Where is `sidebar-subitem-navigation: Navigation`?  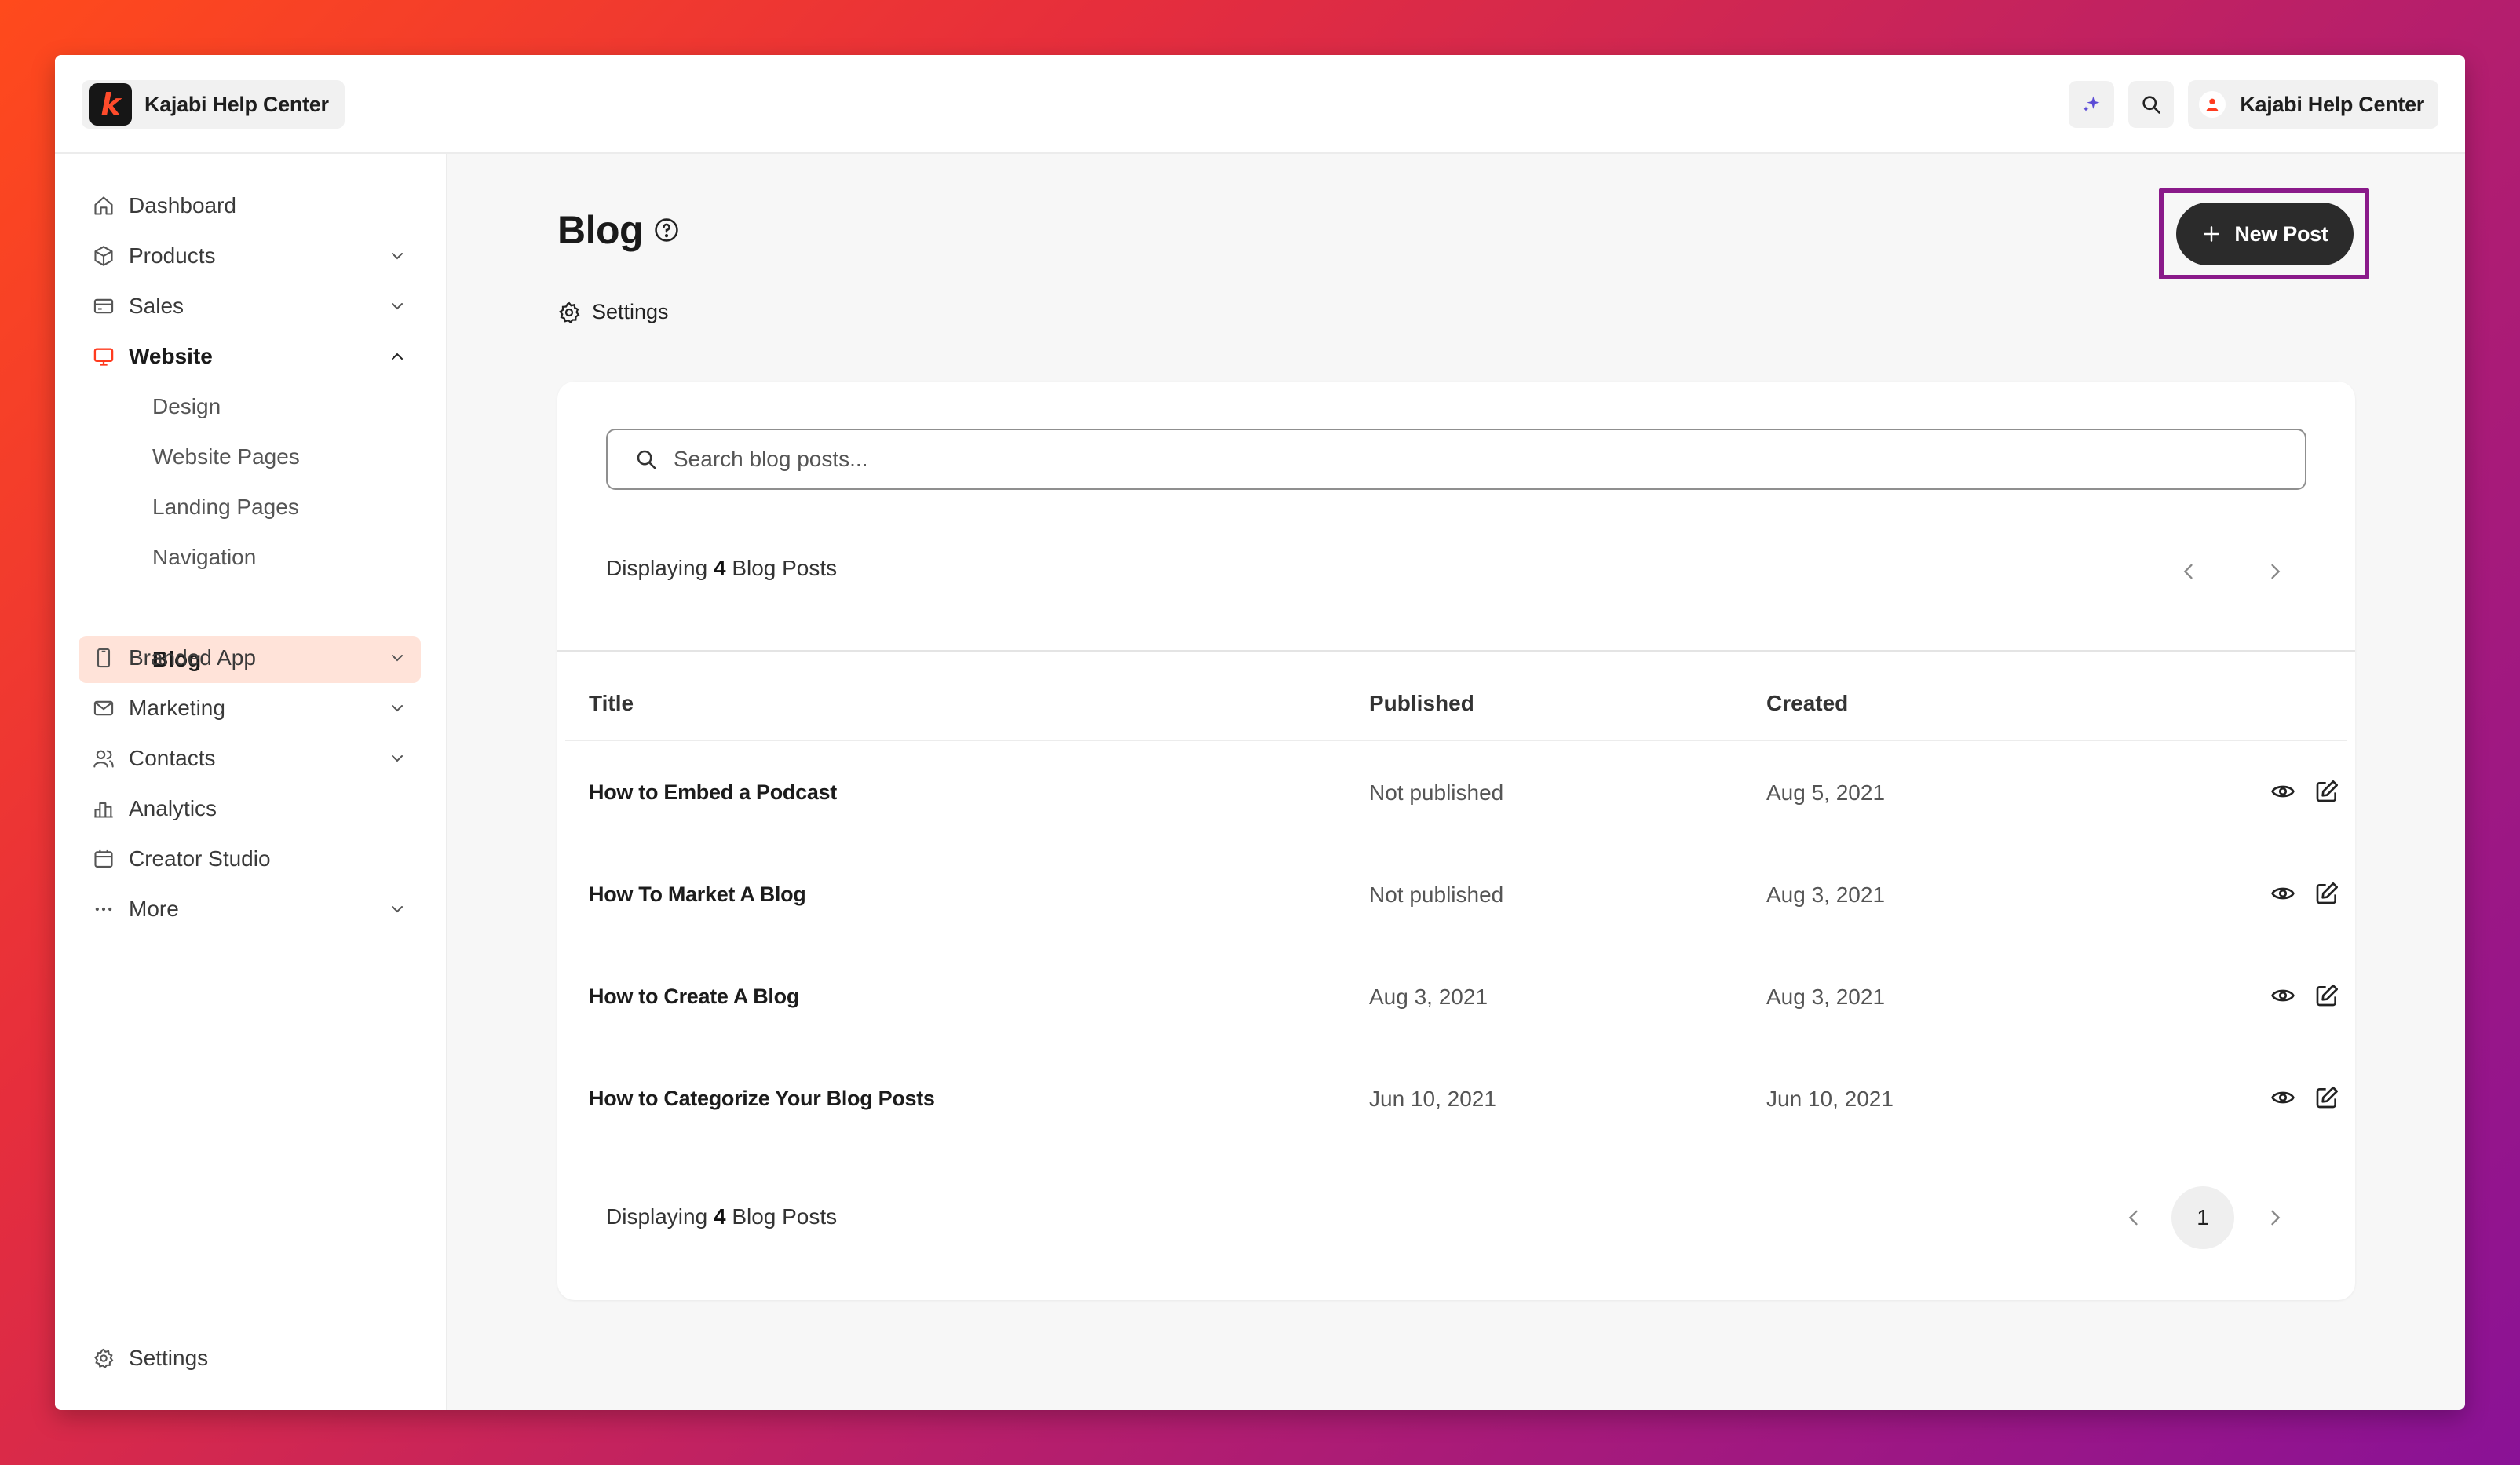
sidebar-subitem-navigation: Navigation is located at coordinates (250, 557).